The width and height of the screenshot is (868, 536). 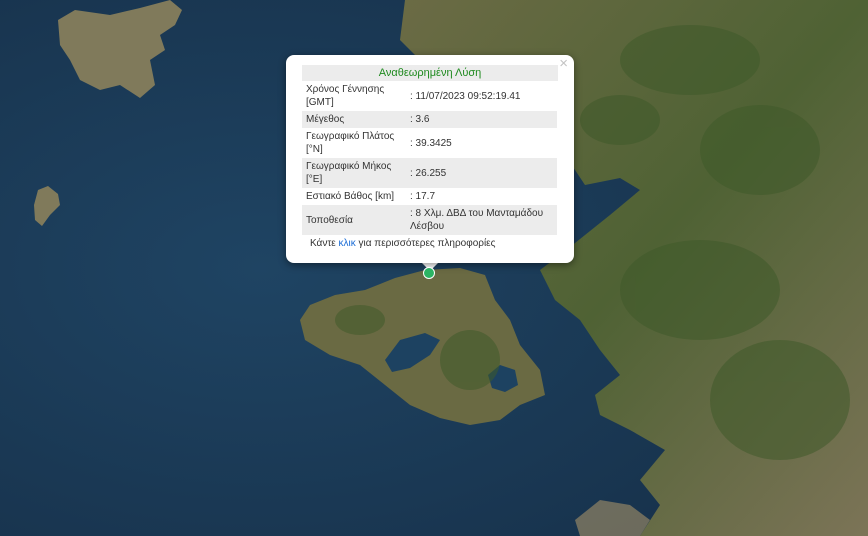 What do you see at coordinates (563, 63) in the screenshot?
I see `close-icon: ×` at bounding box center [563, 63].